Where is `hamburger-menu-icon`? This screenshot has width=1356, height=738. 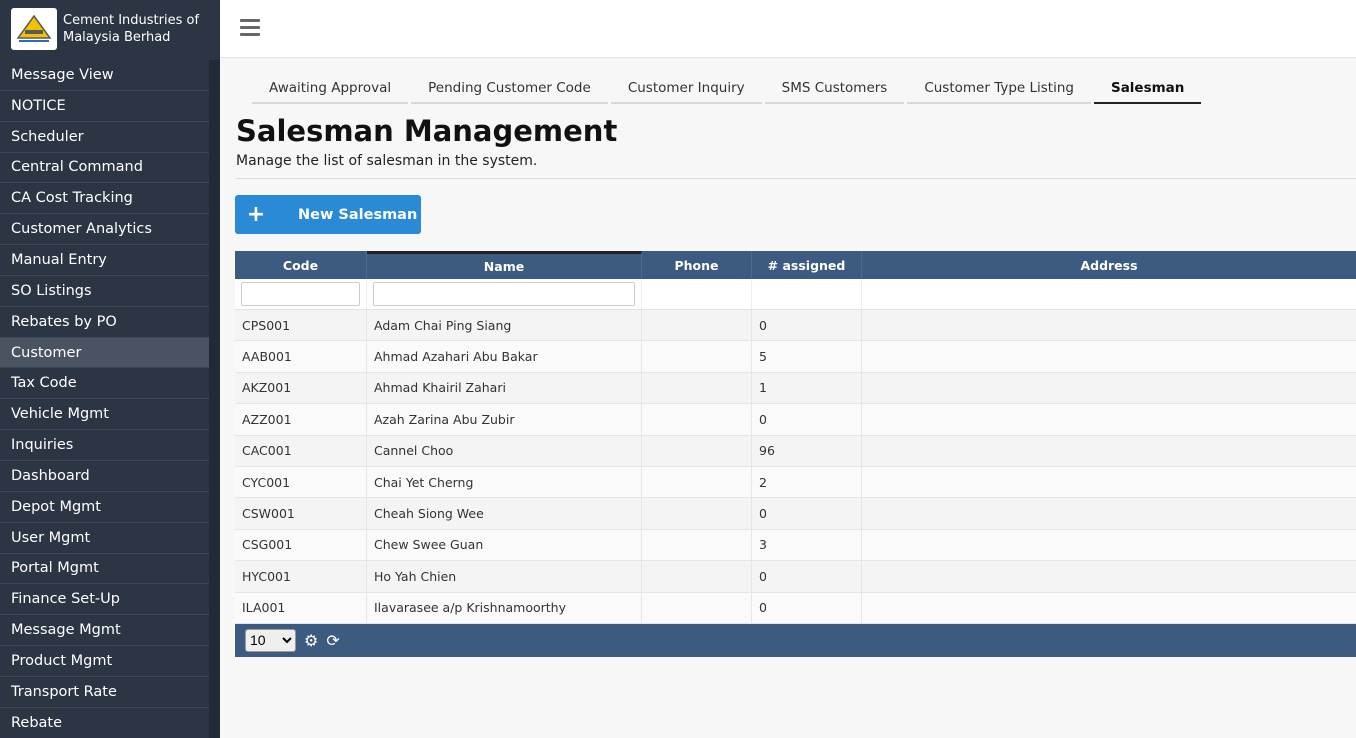 hamburger-menu-icon is located at coordinates (250, 28).